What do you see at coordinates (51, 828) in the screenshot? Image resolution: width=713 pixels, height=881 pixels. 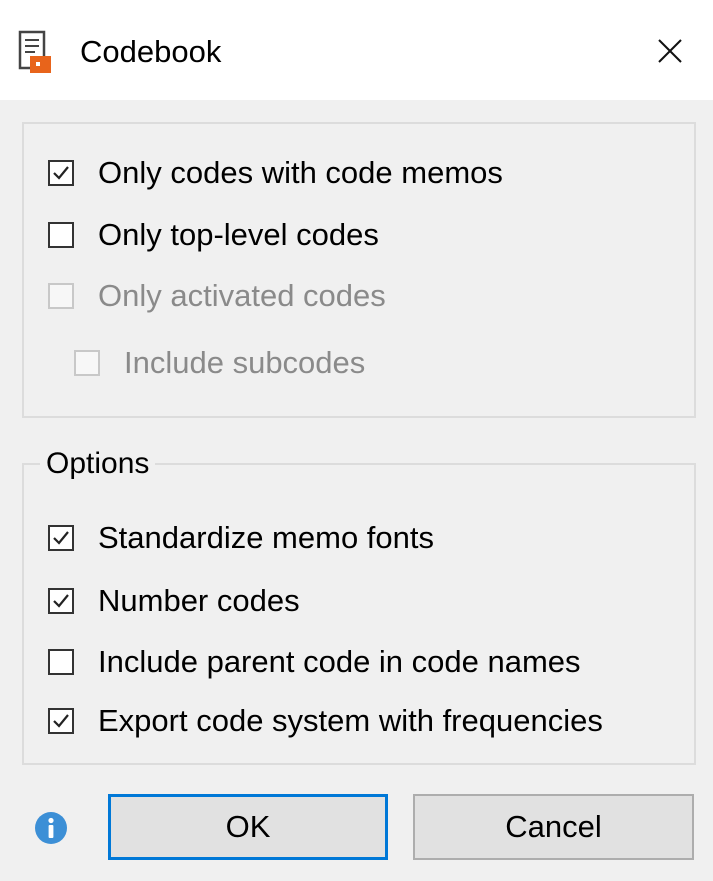 I see `info-icon` at bounding box center [51, 828].